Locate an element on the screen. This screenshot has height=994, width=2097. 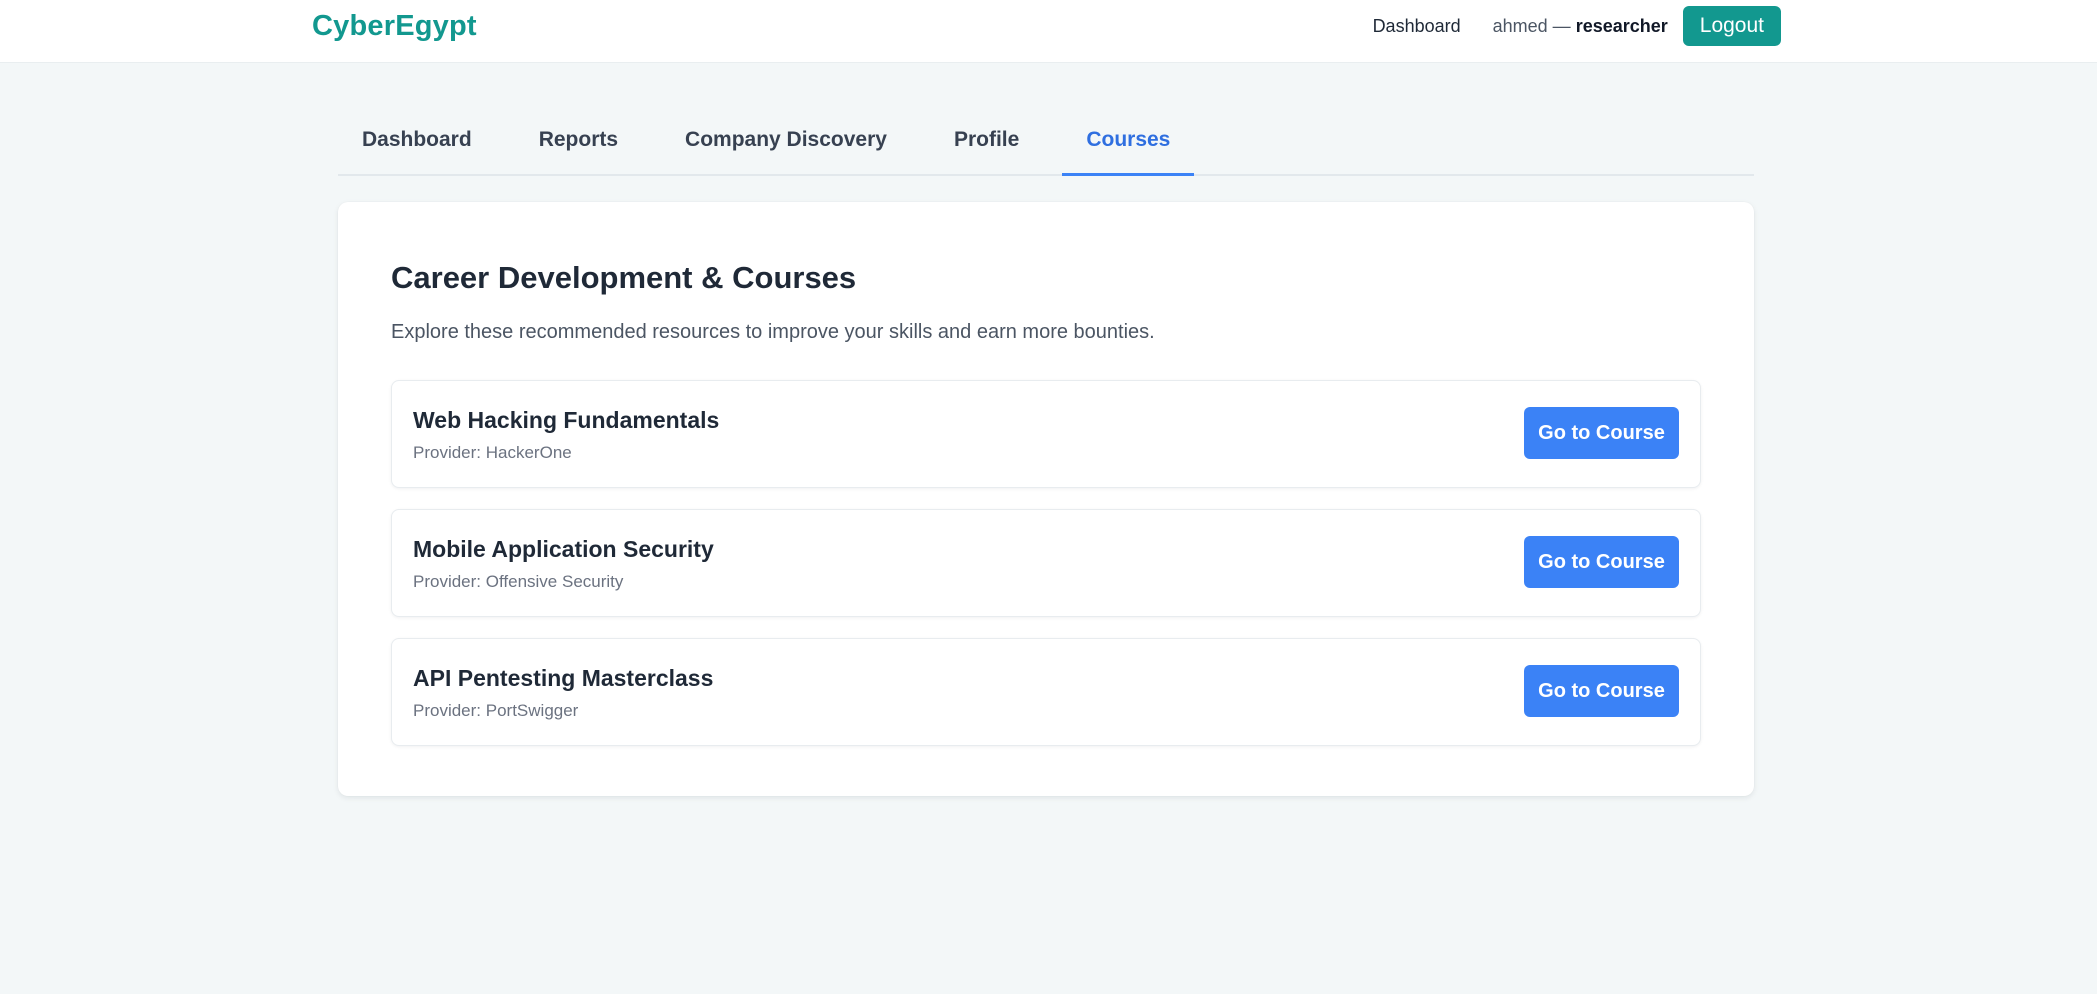
logout-button: Logout is located at coordinates (1731, 26).